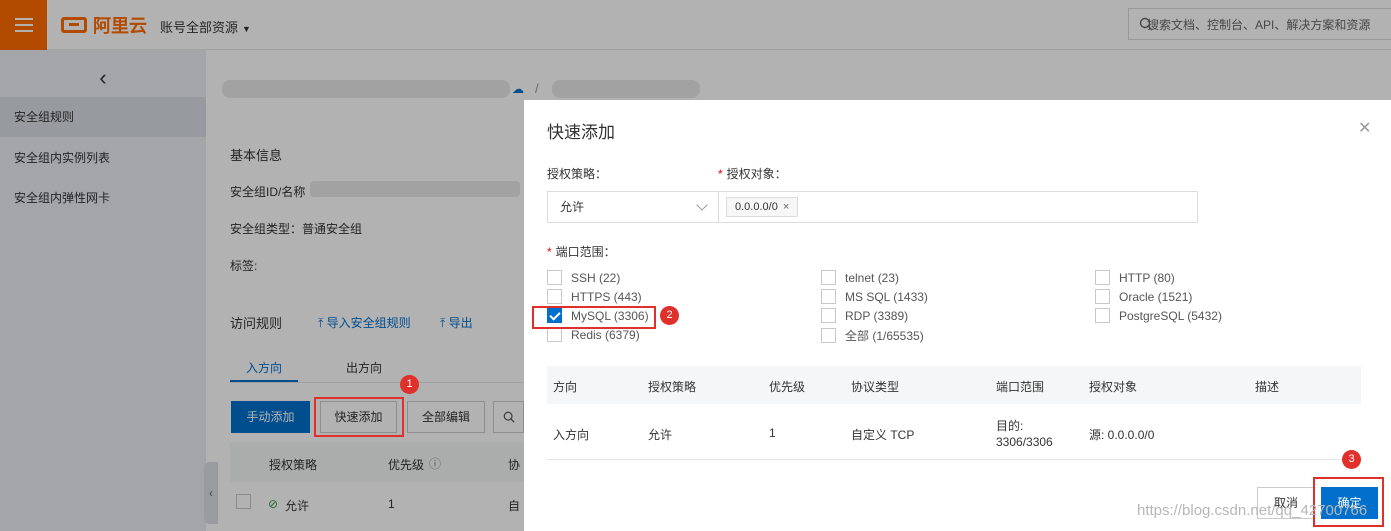 Image resolution: width=1391 pixels, height=531 pixels. Describe the element at coordinates (1170, 315) in the screenshot. I see `port-label-postgresql: PostgreSQL (5432)` at that location.